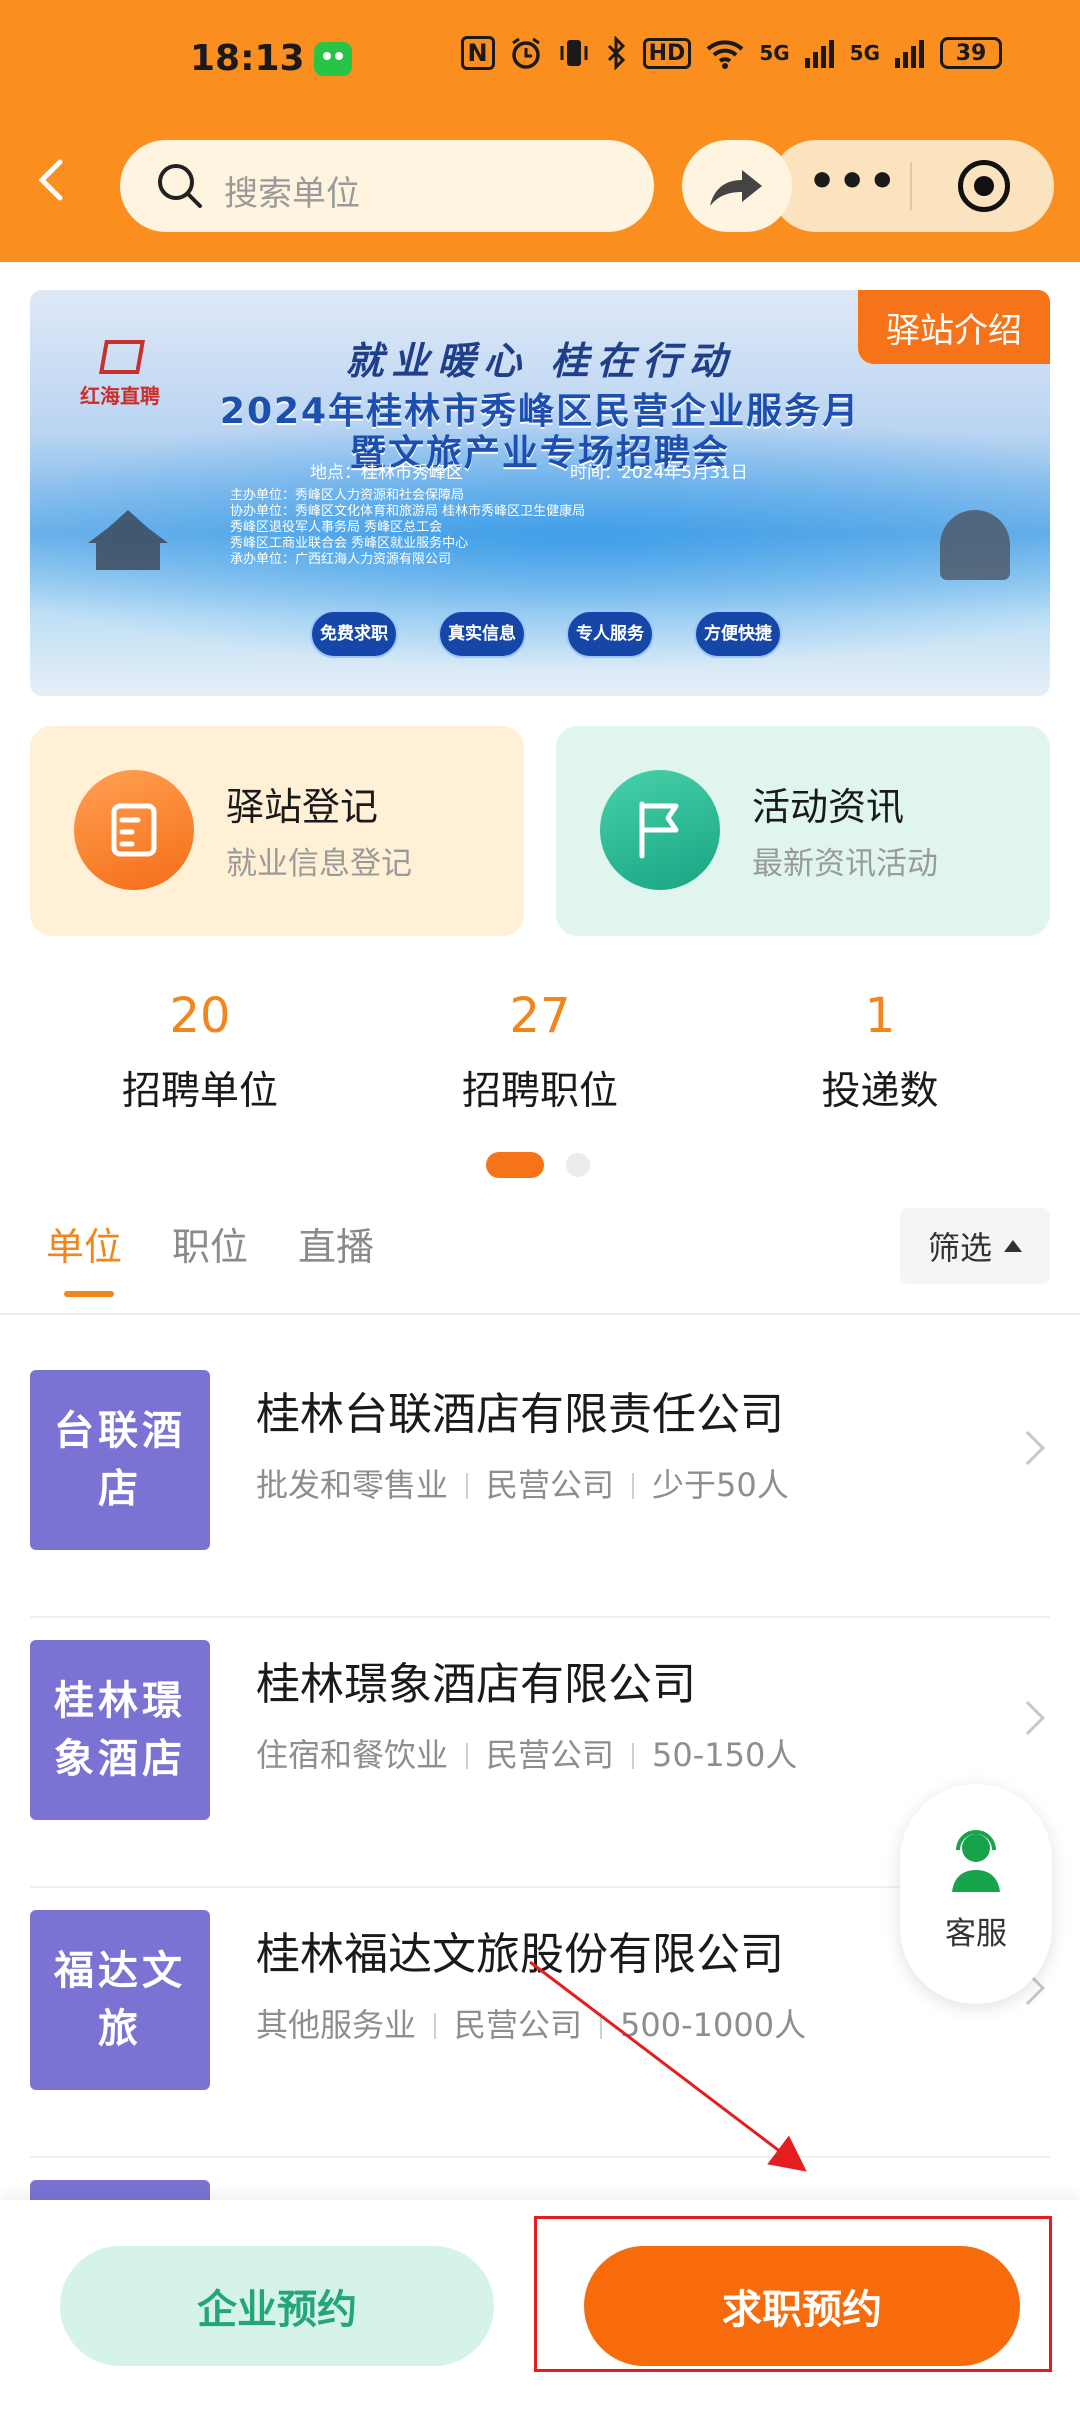 The width and height of the screenshot is (1080, 2412). What do you see at coordinates (660, 830) in the screenshot?
I see `flag-icon` at bounding box center [660, 830].